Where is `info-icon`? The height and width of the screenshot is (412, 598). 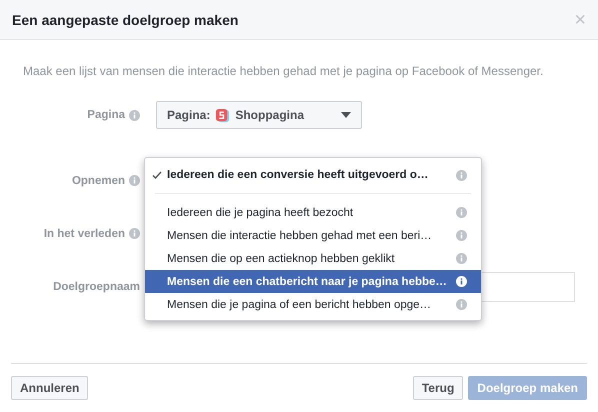 info-icon is located at coordinates (461, 281).